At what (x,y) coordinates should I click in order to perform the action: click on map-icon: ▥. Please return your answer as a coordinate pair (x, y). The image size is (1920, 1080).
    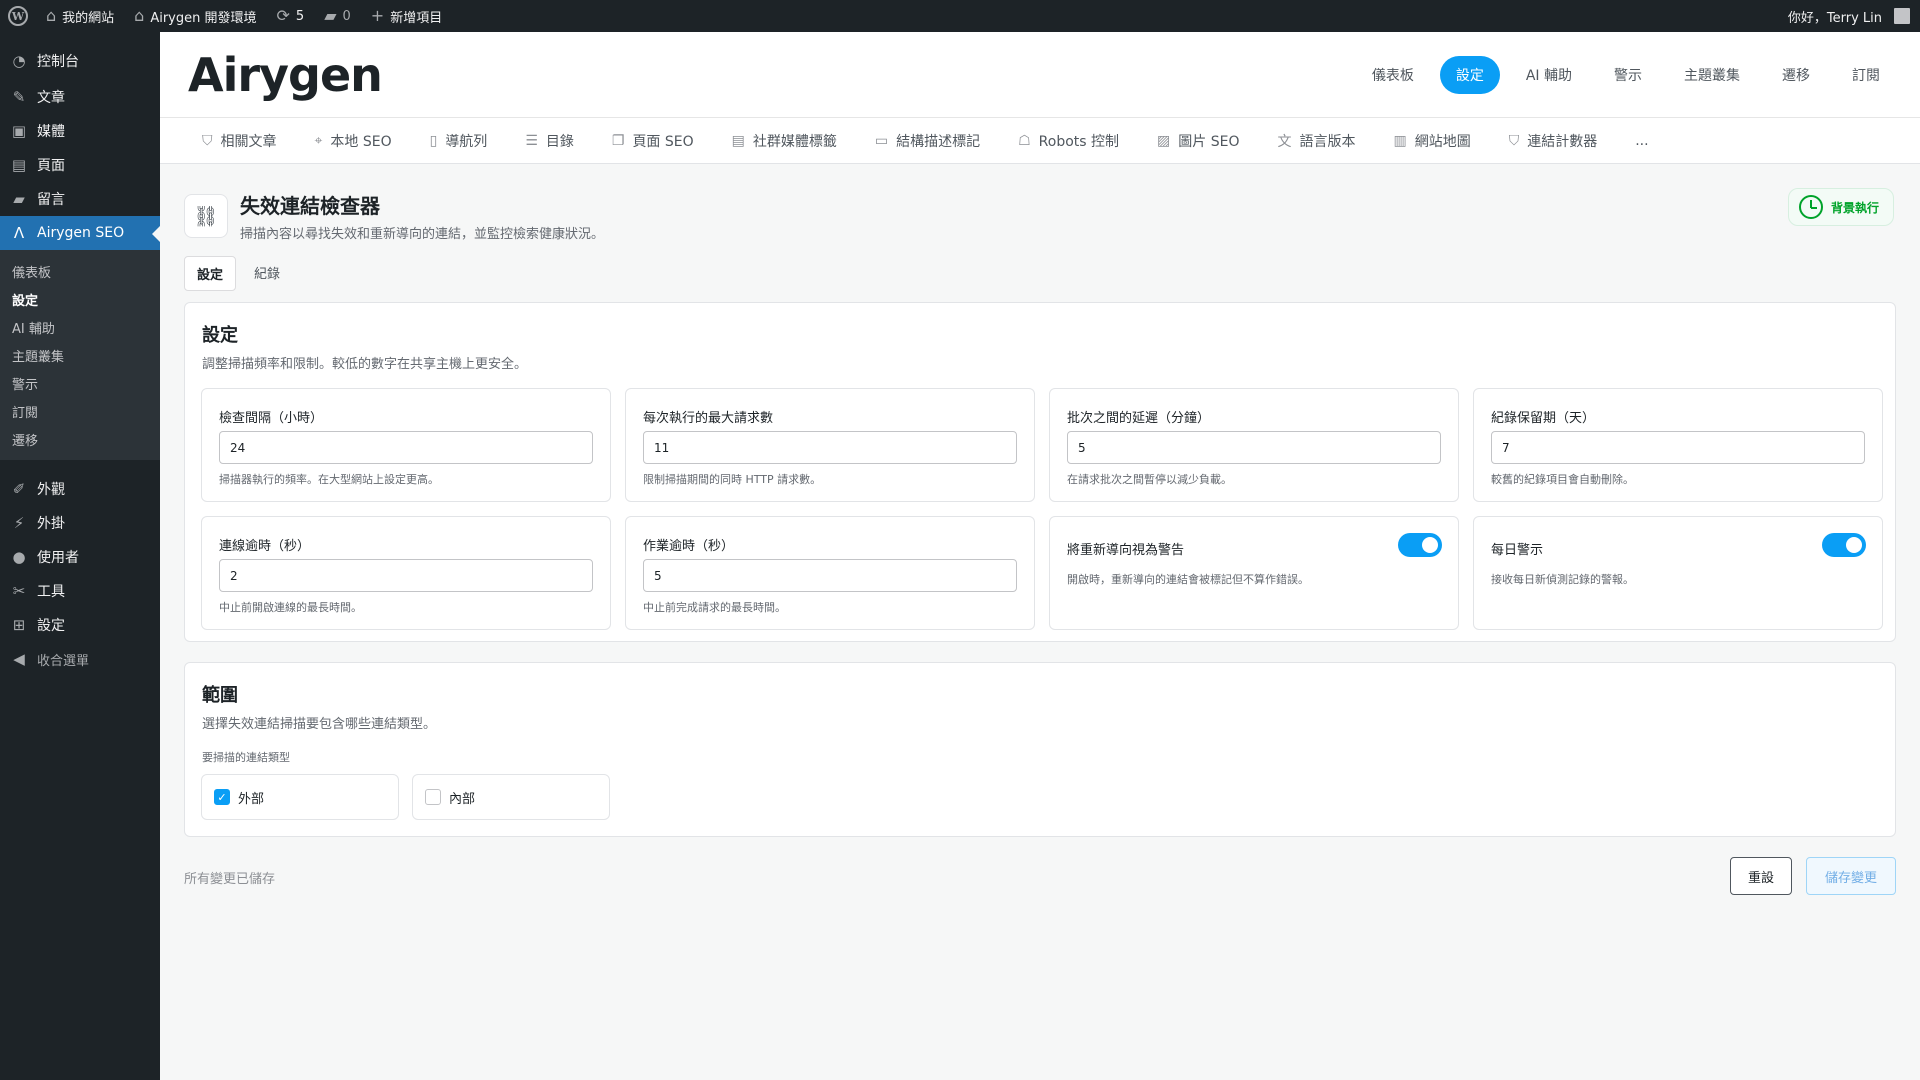
    Looking at the image, I should click on (1400, 140).